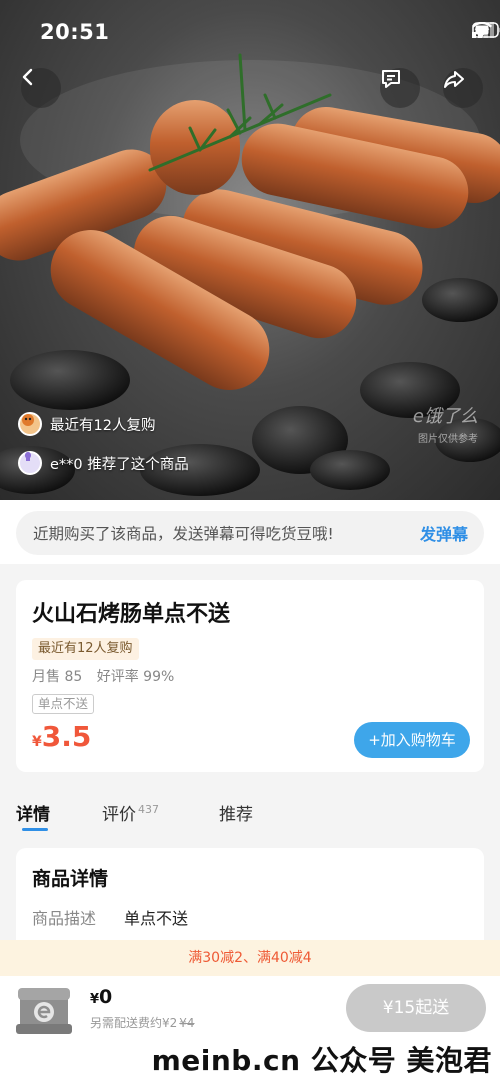 This screenshot has width=500, height=1083. Describe the element at coordinates (444, 533) in the screenshot. I see `send-danmaku-button: 发弹幕` at that location.